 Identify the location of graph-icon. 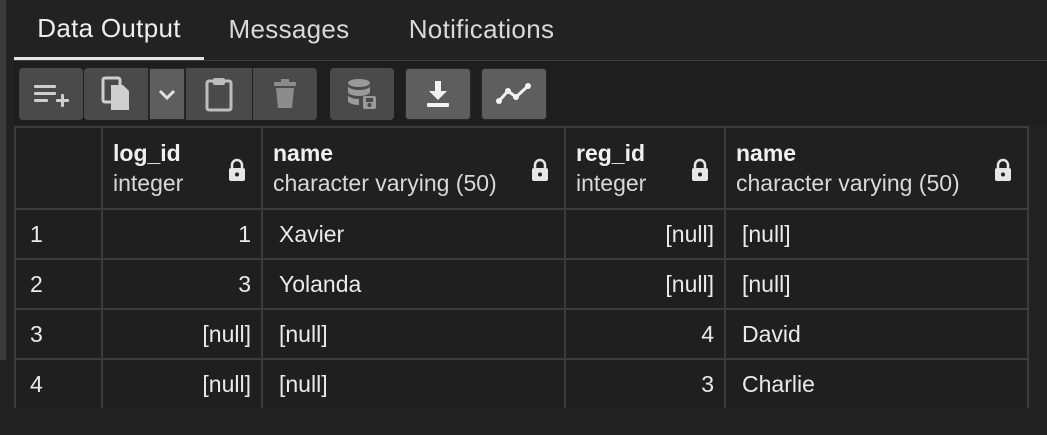
(513, 93).